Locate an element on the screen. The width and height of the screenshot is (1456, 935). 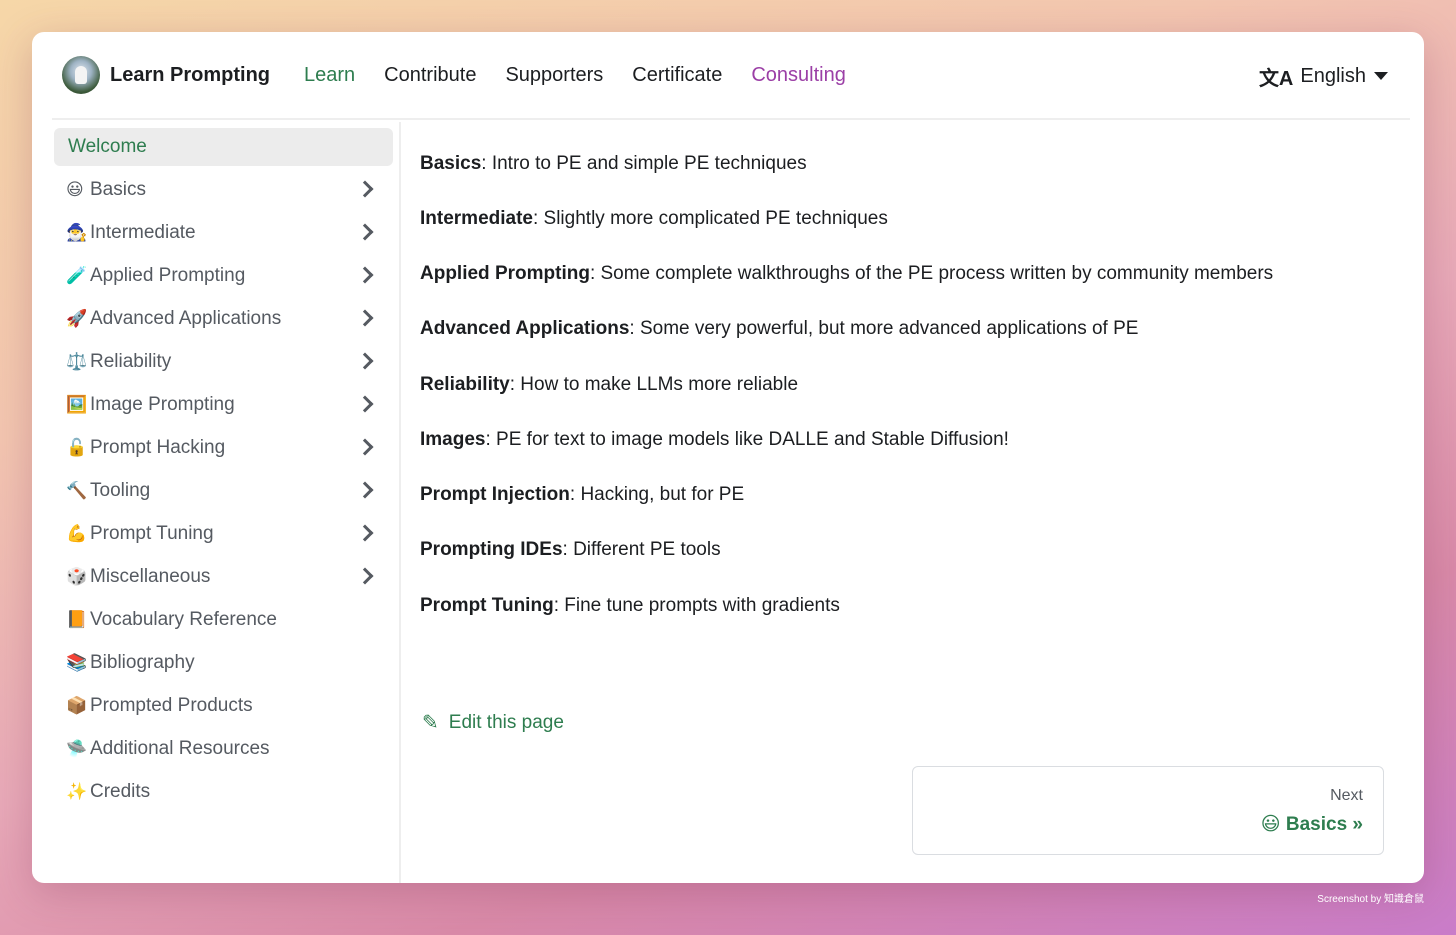
sidebar-item-label: Additional Resources is located at coordinates (180, 748).